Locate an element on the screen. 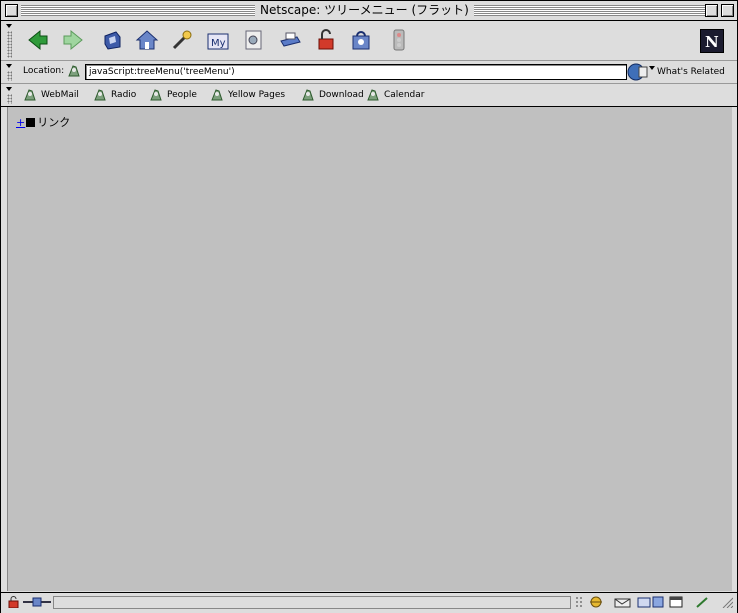  bookmark-label: WebMail is located at coordinates (60, 95).